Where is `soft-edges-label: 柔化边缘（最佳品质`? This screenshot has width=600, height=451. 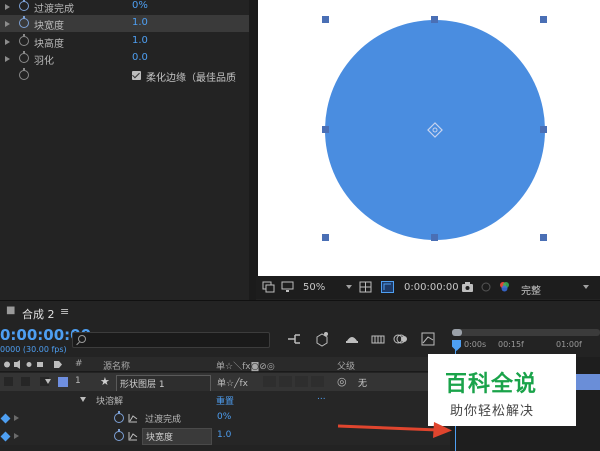 soft-edges-label: 柔化边缘（最佳品质 is located at coordinates (191, 78).